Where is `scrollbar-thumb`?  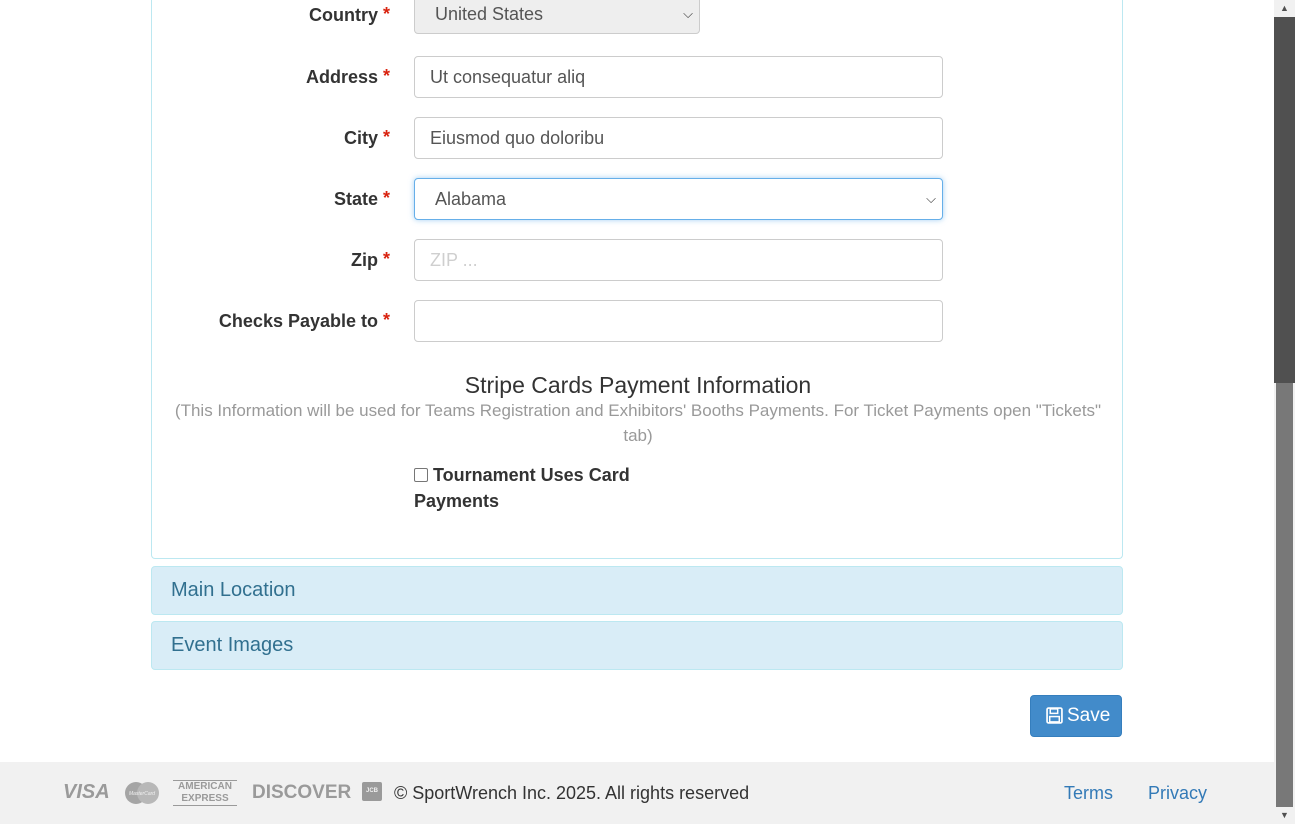 scrollbar-thumb is located at coordinates (1284, 595).